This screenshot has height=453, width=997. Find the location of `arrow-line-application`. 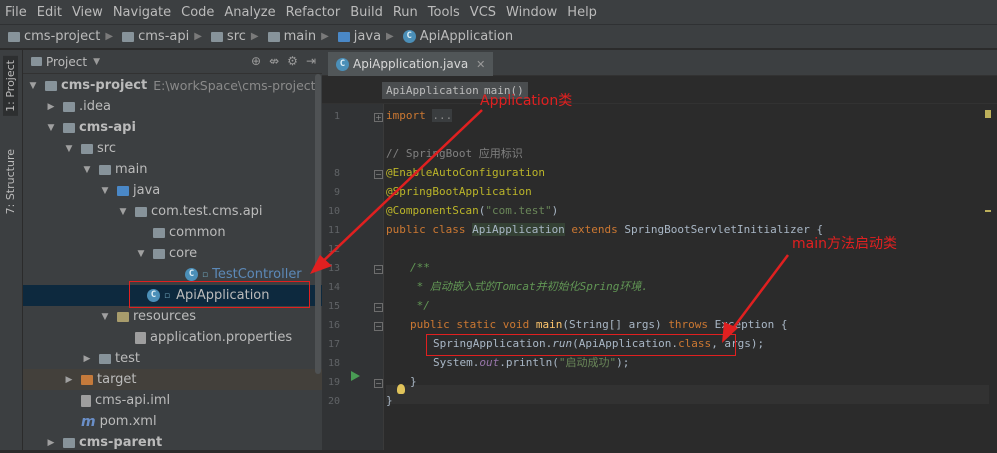

arrow-line-application is located at coordinates (400, 188).